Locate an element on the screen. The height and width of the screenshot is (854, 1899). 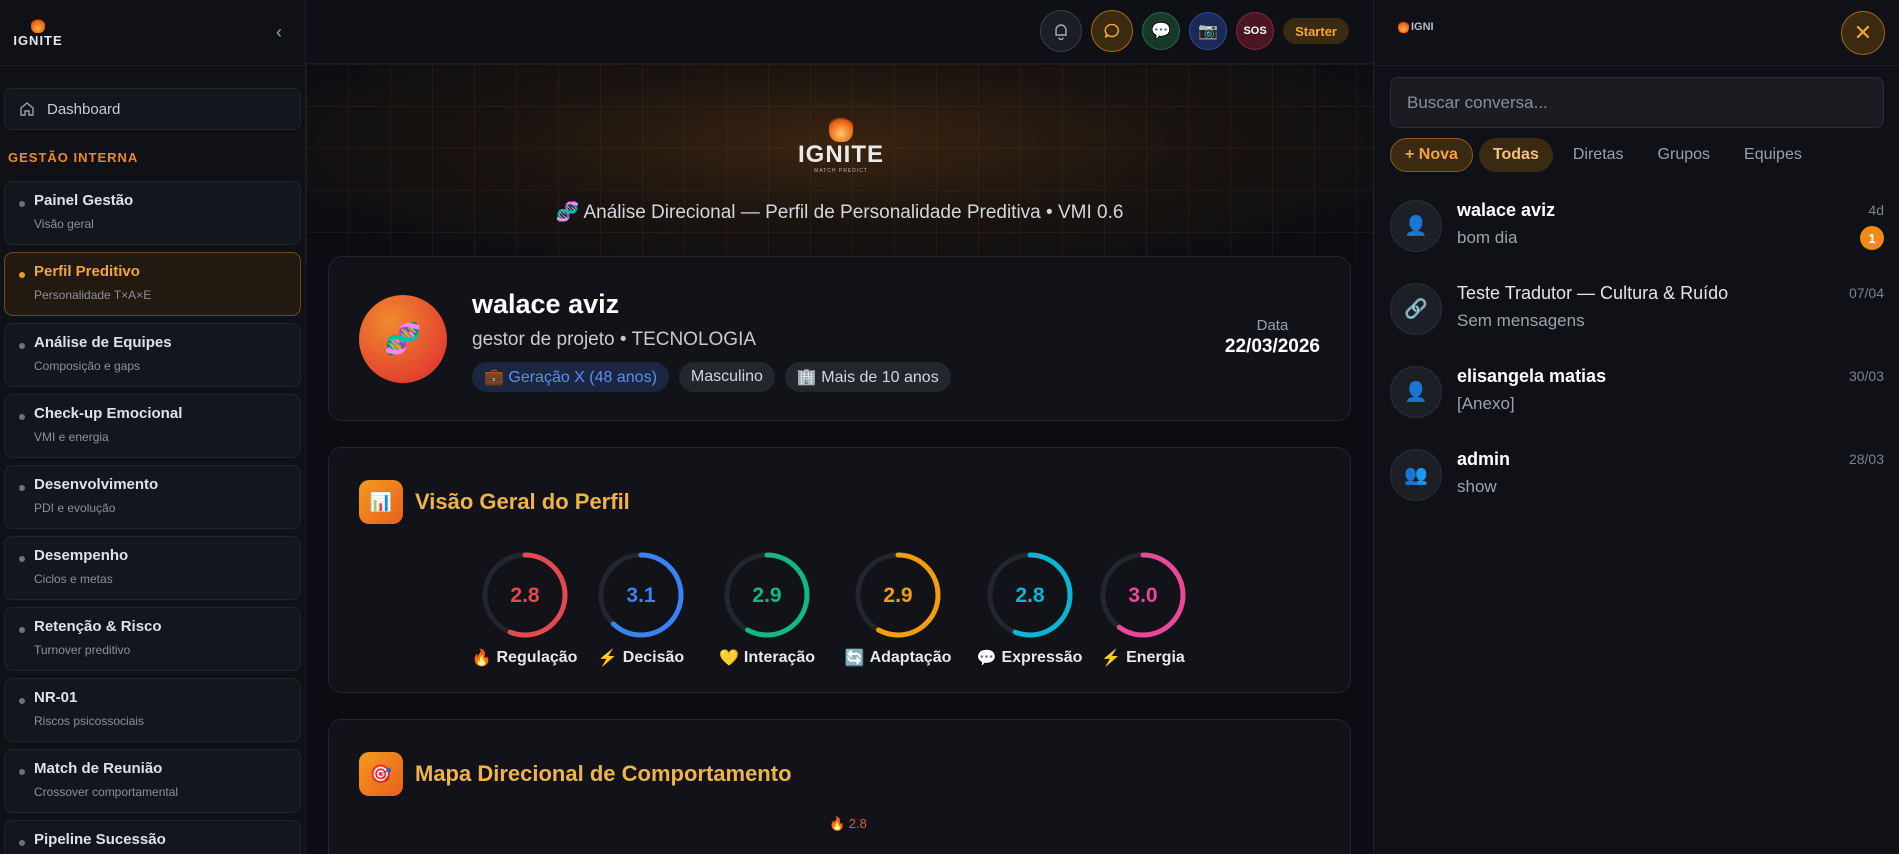
camera-button: 📷 is located at coordinates (1208, 31).